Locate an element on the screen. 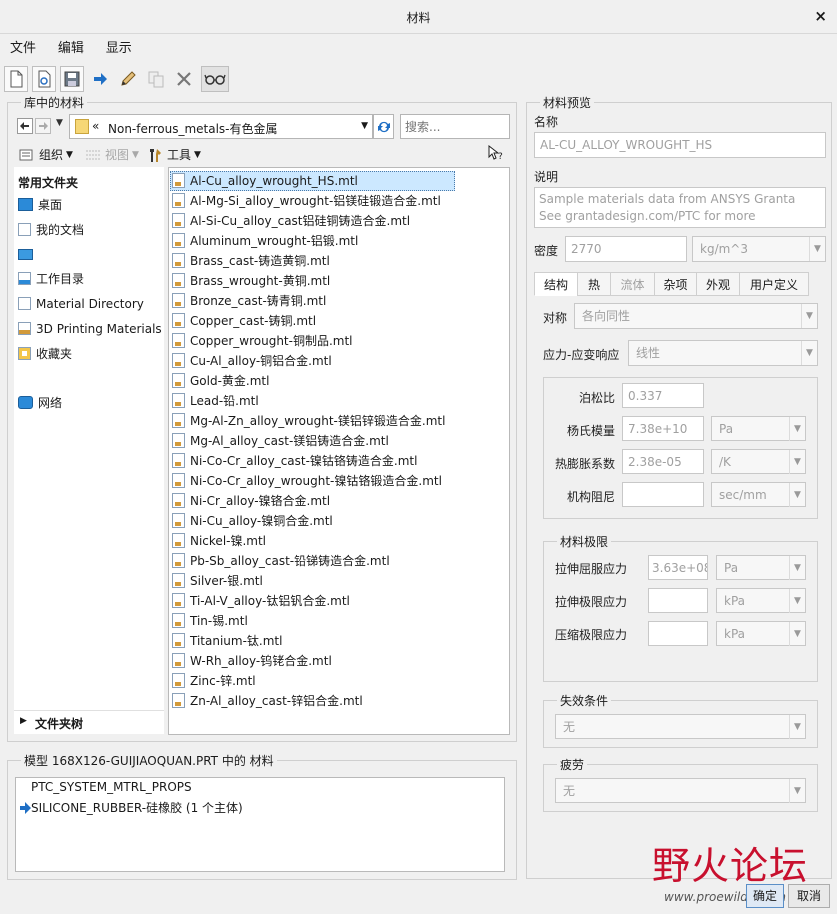 The width and height of the screenshot is (837, 914). sidebar-item-workdir: 工作目录 is located at coordinates (51, 279).